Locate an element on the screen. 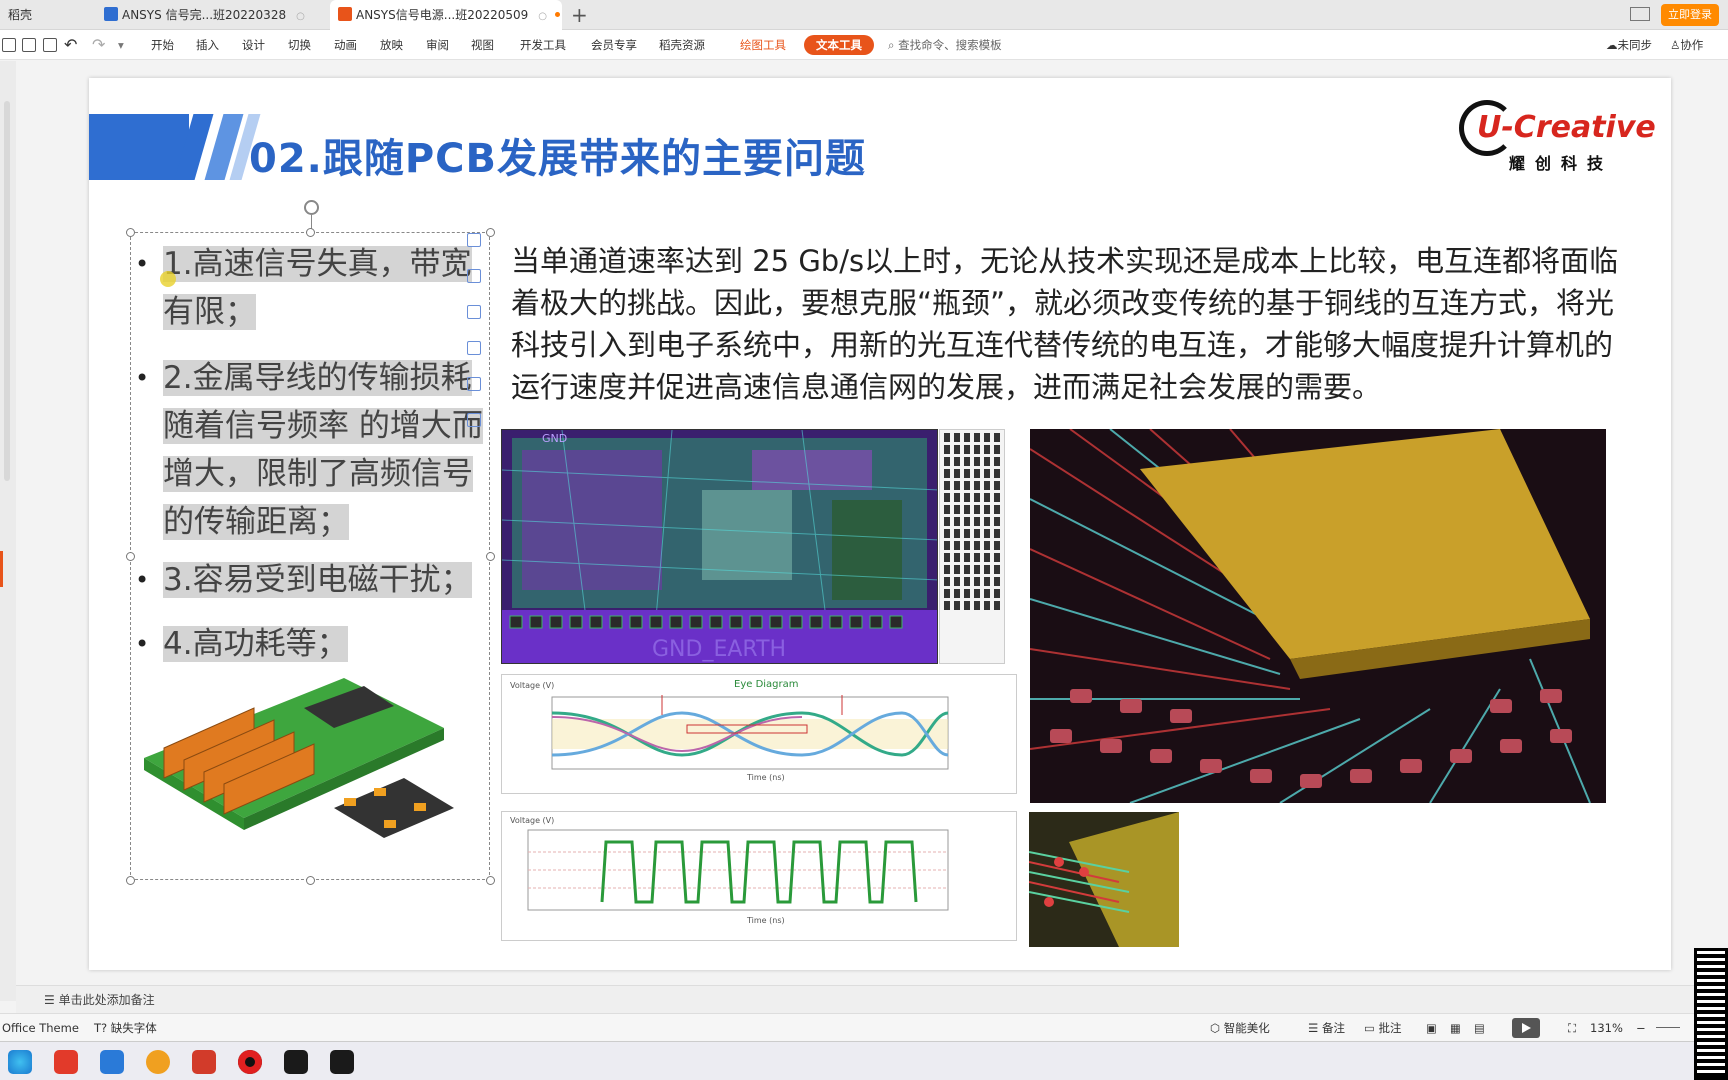 Image resolution: width=1728 pixels, height=1080 pixels. undo-icon: ↶ is located at coordinates (70, 45).